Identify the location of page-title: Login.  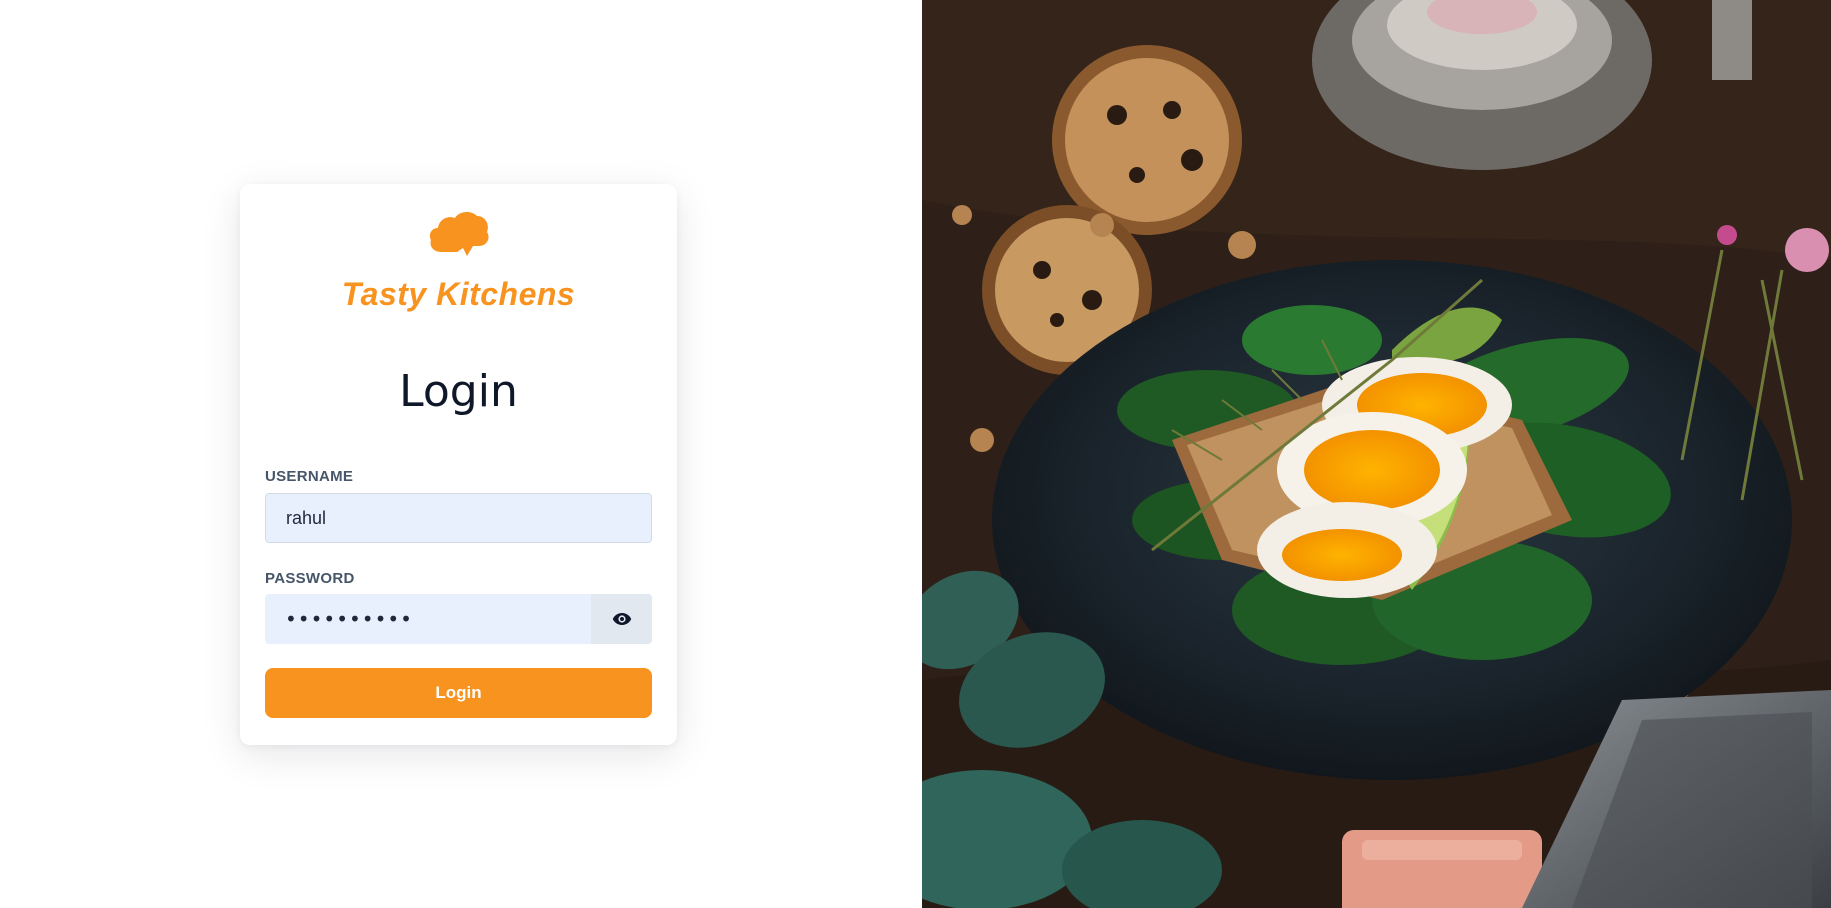
(458, 391).